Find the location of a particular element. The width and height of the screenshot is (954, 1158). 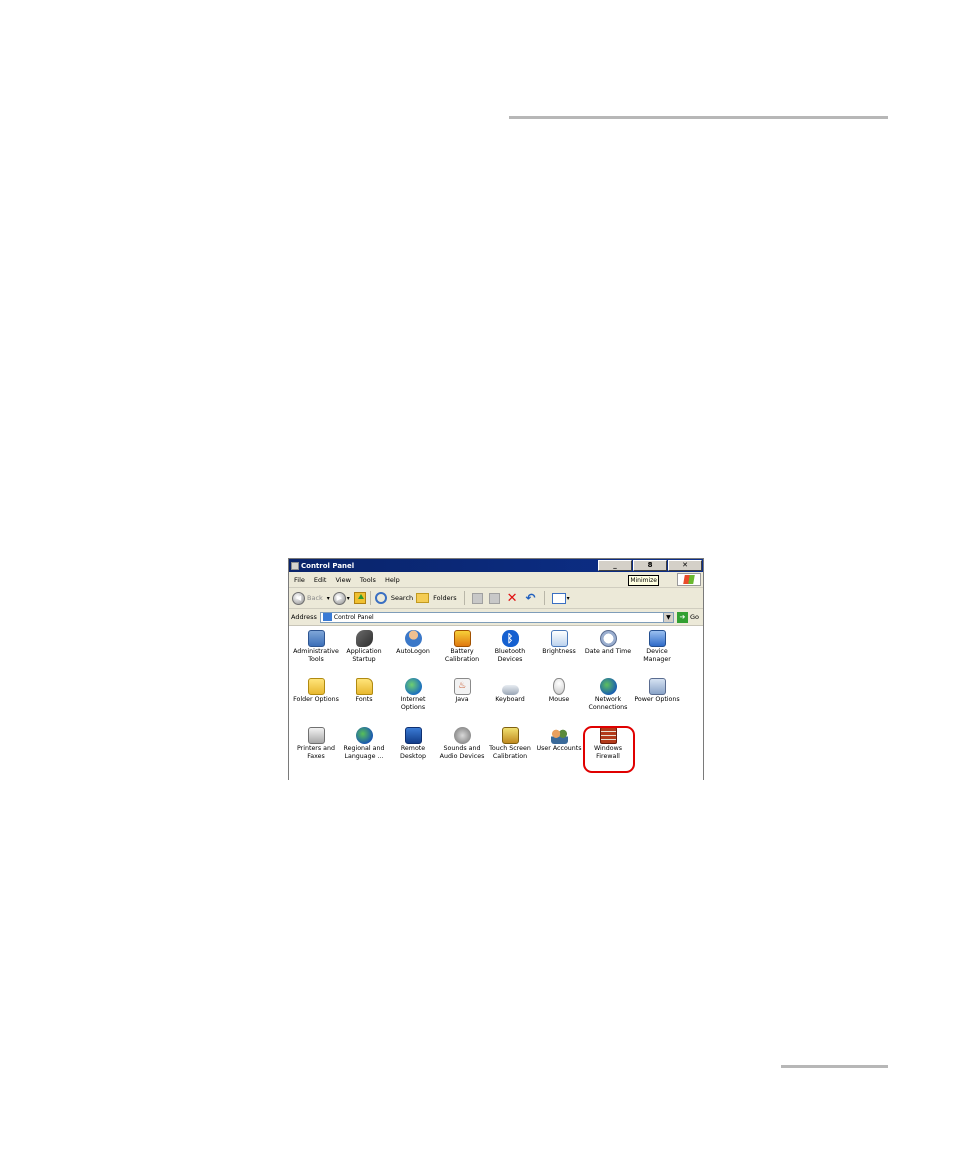

menu-bar: File Edit View Tools Help Minimize is located at coordinates (496, 580).